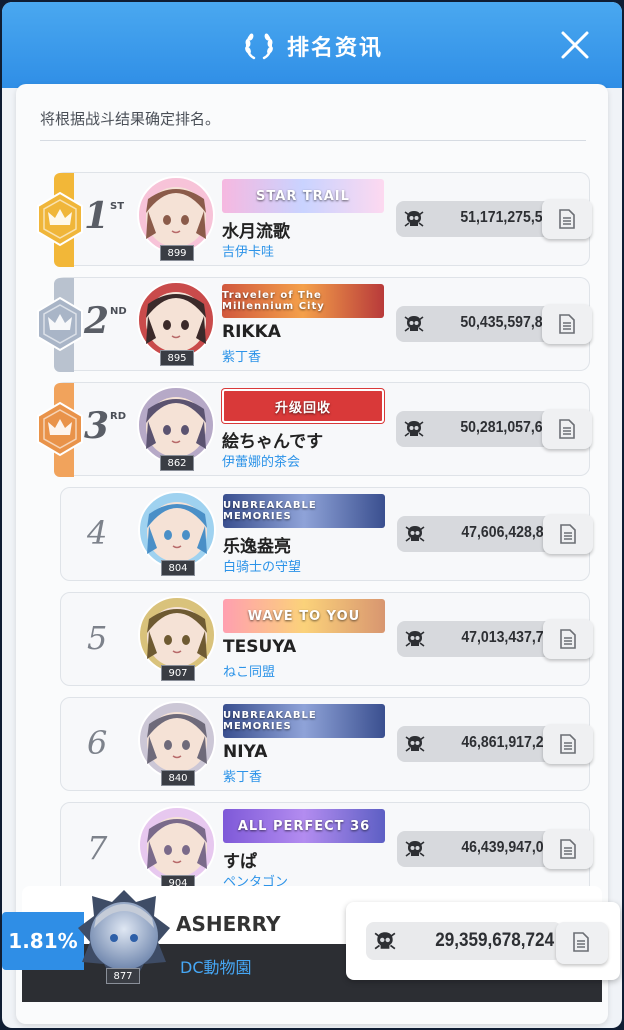  What do you see at coordinates (482, 639) in the screenshot?
I see `score-box: 47,013,437,768` at bounding box center [482, 639].